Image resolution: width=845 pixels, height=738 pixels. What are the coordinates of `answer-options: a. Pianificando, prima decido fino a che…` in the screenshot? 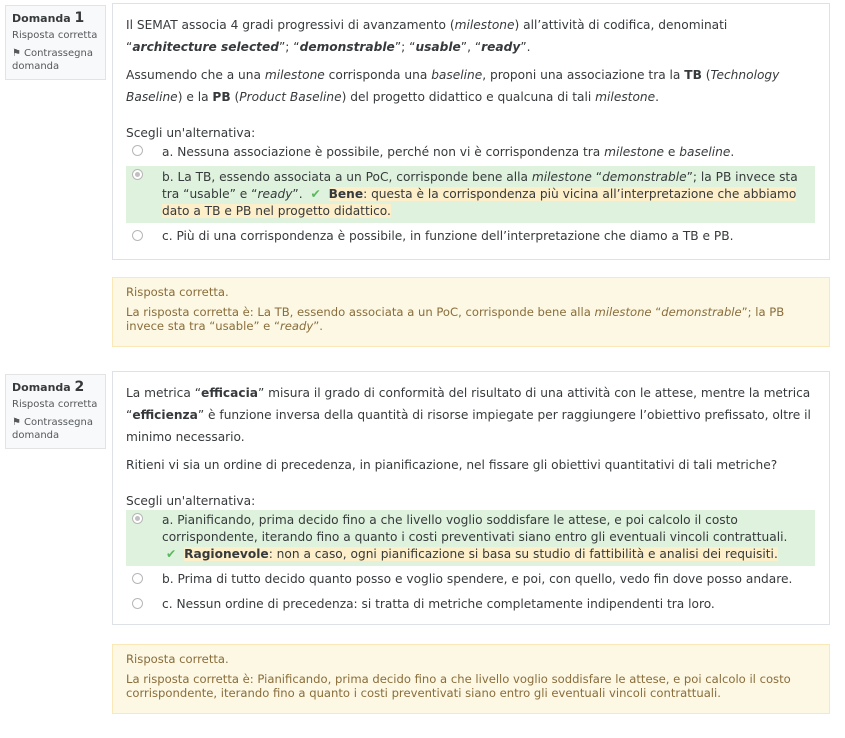 It's located at (470, 563).